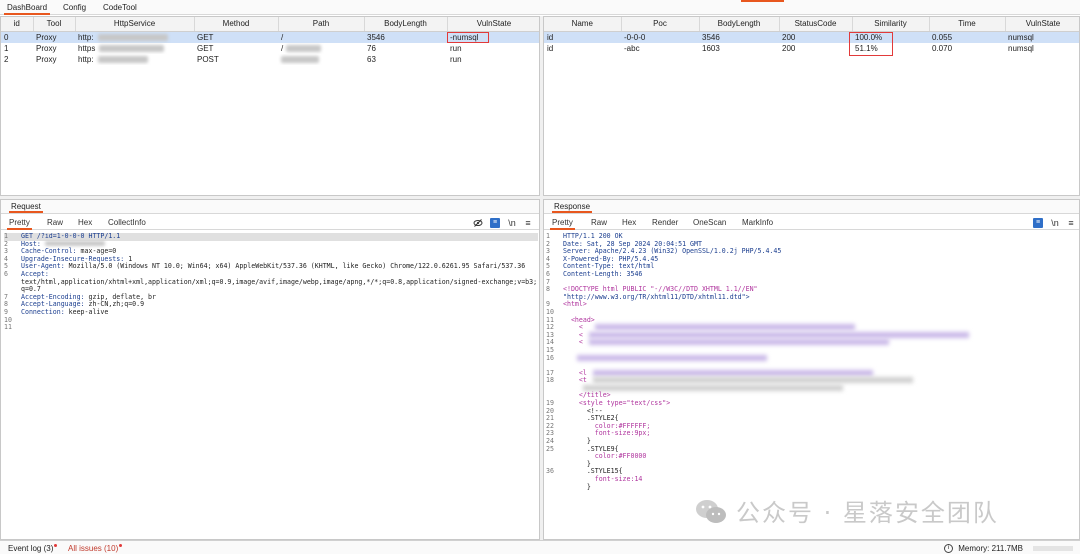 The image size is (1080, 554). I want to click on event-log-label: Event log (3), so click(31, 548).